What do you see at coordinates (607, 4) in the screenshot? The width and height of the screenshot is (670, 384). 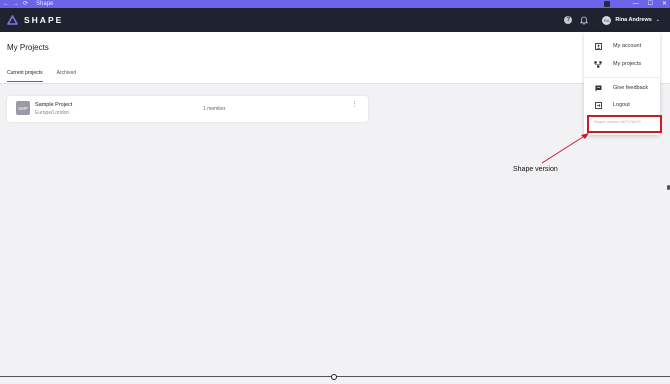 I see `extension-icon` at bounding box center [607, 4].